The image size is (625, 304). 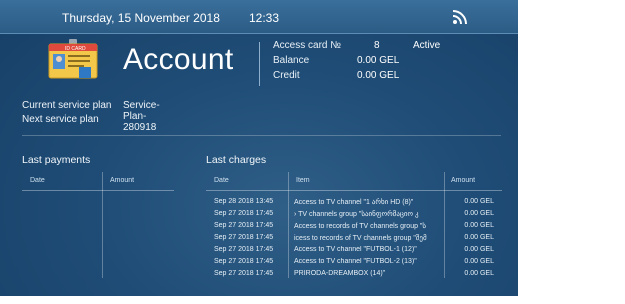 What do you see at coordinates (244, 201) in the screenshot?
I see `row-date: Sep 28 2018 13:45` at bounding box center [244, 201].